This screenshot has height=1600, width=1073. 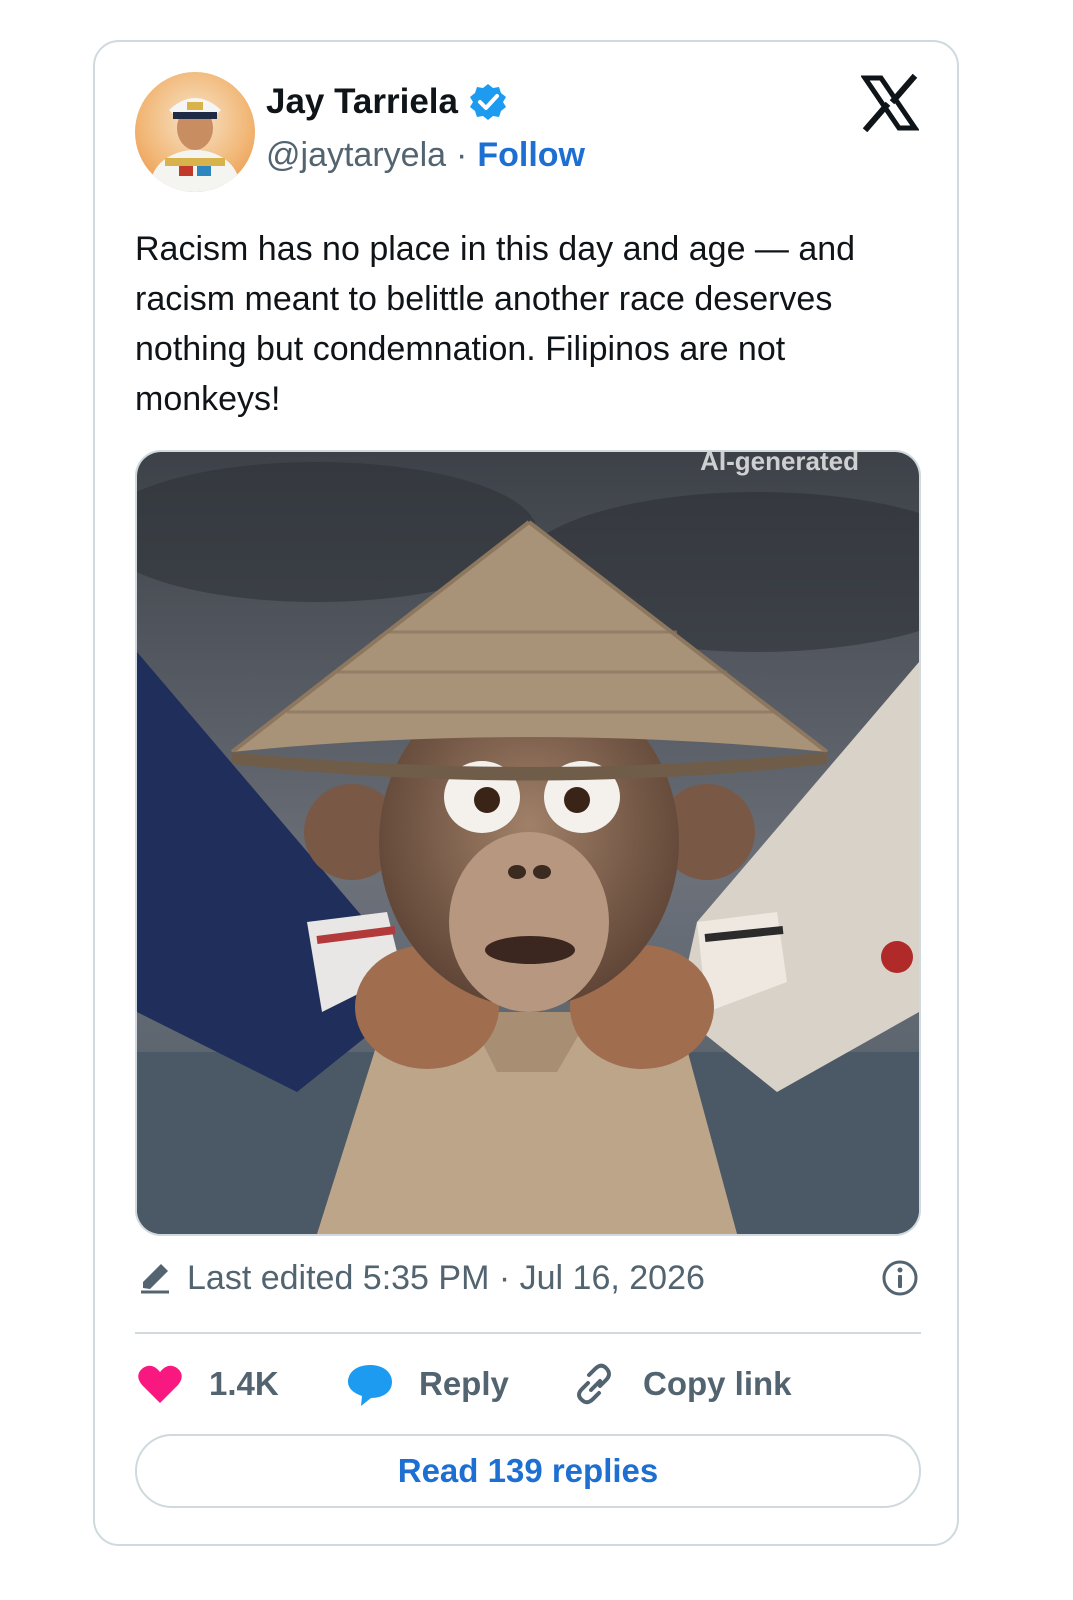 I want to click on info-icon, so click(x=900, y=1278).